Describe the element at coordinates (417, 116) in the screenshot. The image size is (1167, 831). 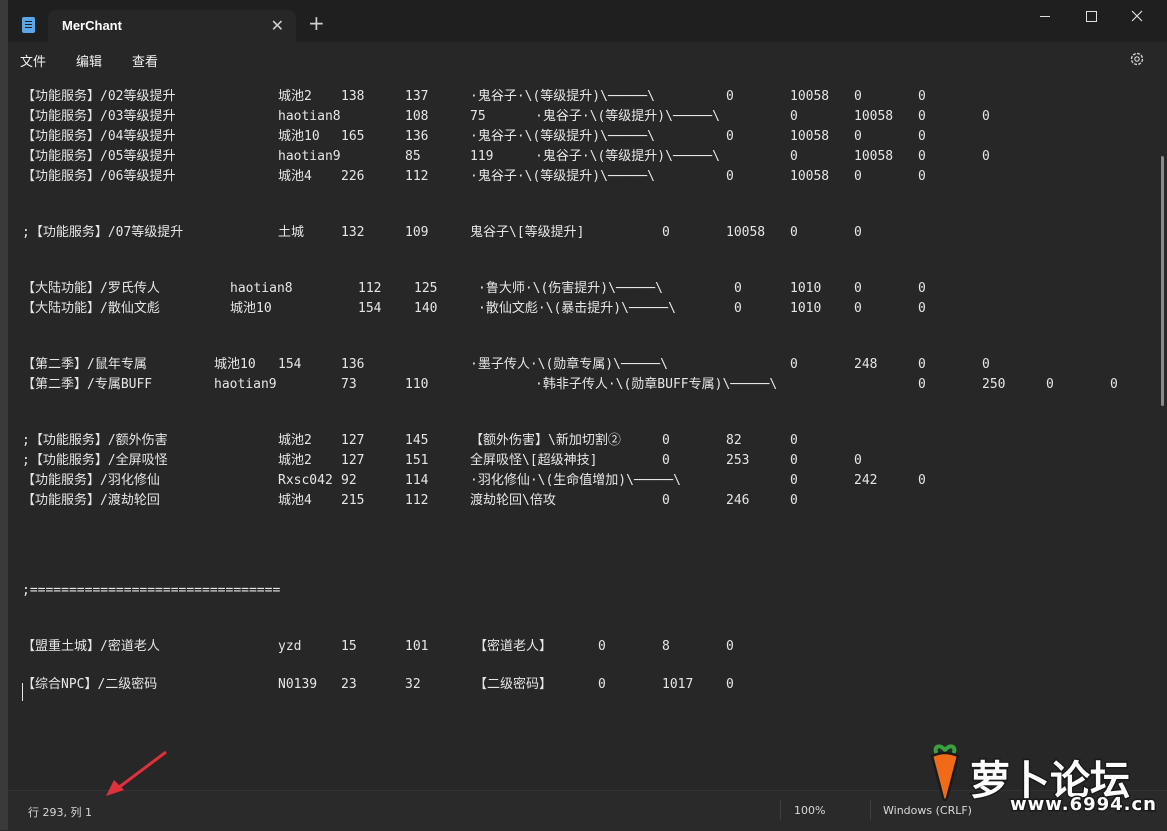
I see `text-field: 108` at that location.